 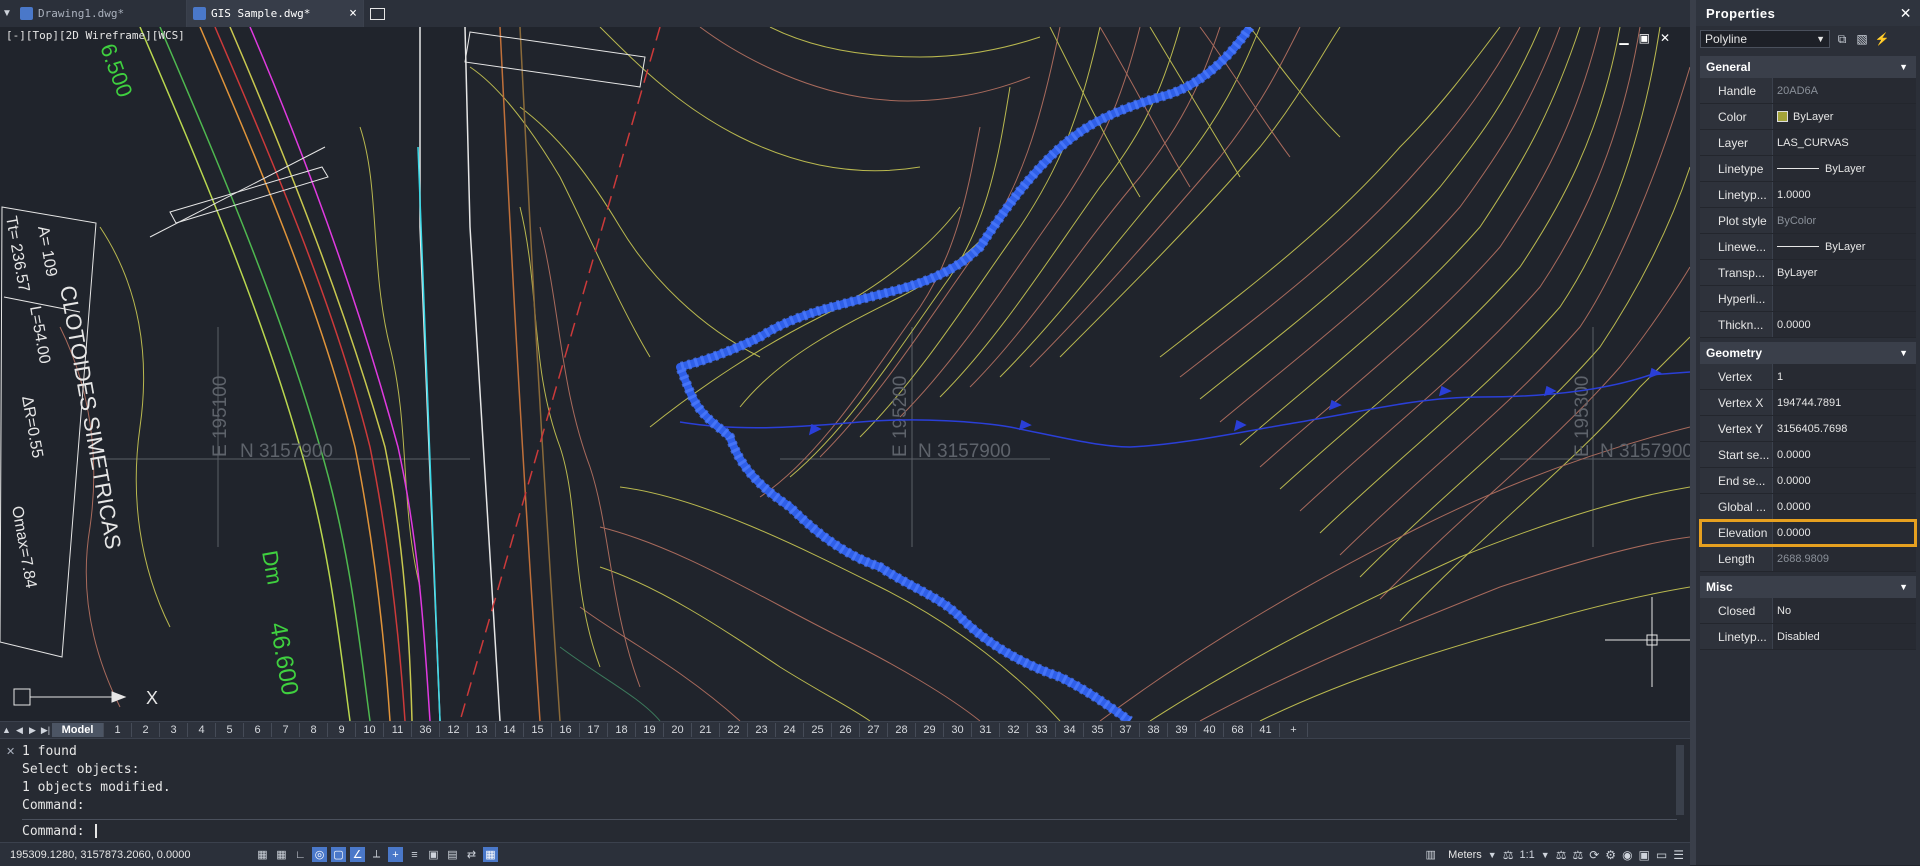 I want to click on toggle-pickadd-icon: ⧉, so click(x=1842, y=39).